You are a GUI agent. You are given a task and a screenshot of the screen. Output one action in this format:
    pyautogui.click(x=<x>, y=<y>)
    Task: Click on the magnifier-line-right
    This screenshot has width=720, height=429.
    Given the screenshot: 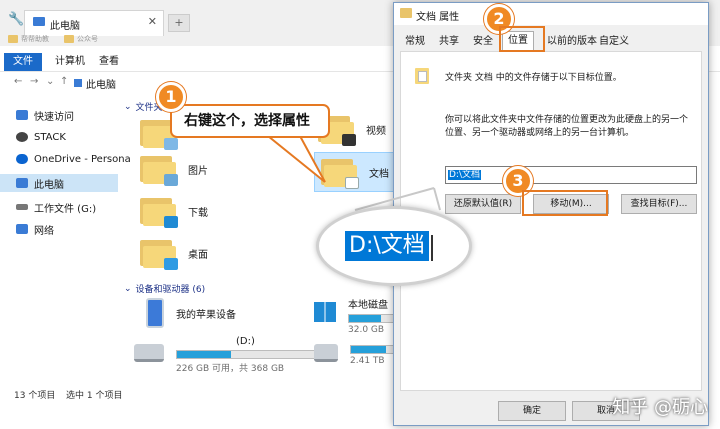 What is the action you would take?
    pyautogui.click(x=437, y=199)
    